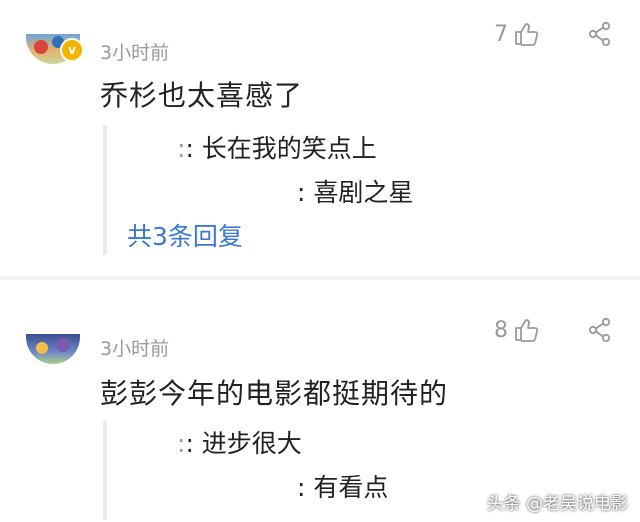 The image size is (640, 522). I want to click on reply-item: : 喜剧之星, so click(355, 191).